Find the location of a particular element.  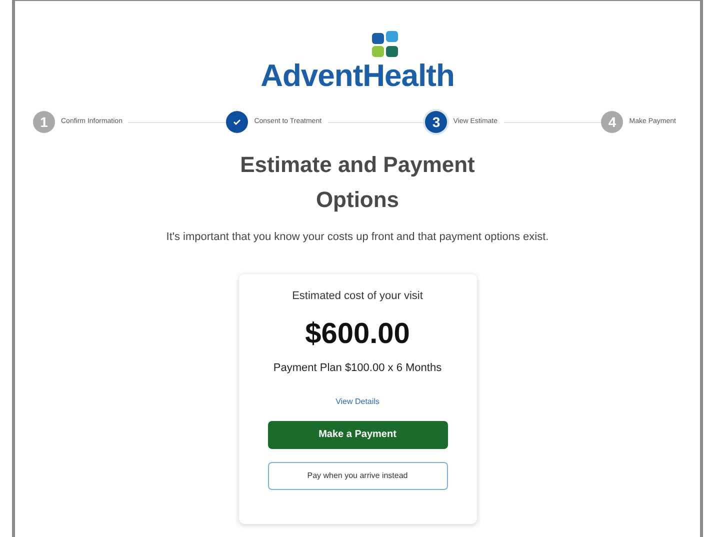

pay-on-arrival-button: Pay when you arrive instead is located at coordinates (358, 476).